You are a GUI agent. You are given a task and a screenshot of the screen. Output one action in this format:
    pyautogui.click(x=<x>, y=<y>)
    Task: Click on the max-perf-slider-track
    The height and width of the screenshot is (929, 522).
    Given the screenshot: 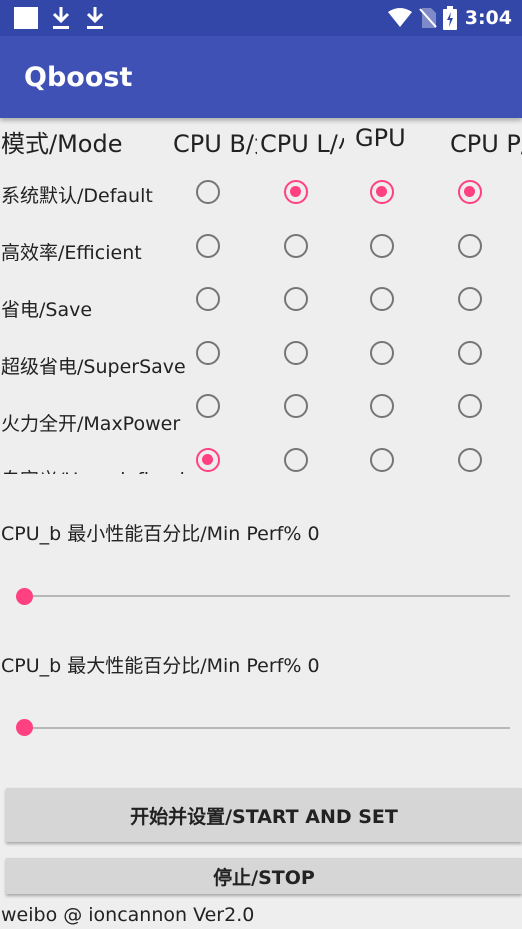 What is the action you would take?
    pyautogui.click(x=267, y=728)
    